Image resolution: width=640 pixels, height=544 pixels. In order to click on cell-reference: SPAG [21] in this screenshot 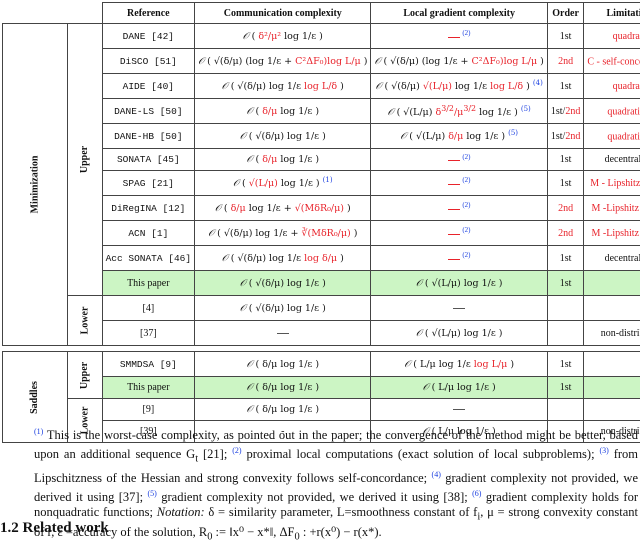, I will do `click(148, 183)`.